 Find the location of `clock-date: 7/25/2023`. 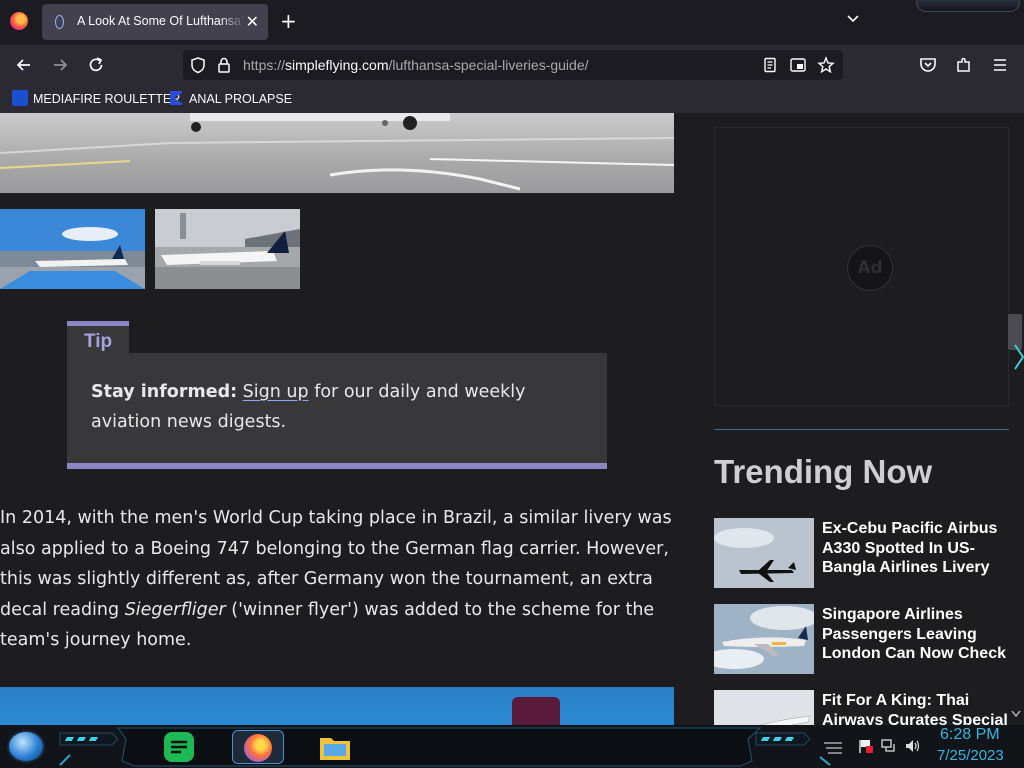

clock-date: 7/25/2023 is located at coordinates (970, 755).